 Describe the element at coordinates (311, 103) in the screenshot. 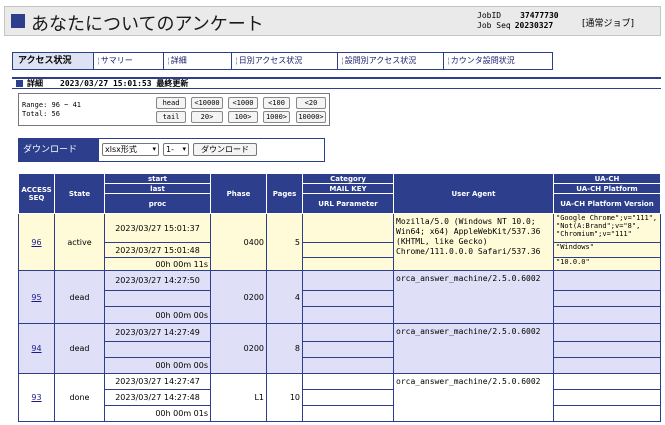

I see `prev-20-button: <20` at that location.